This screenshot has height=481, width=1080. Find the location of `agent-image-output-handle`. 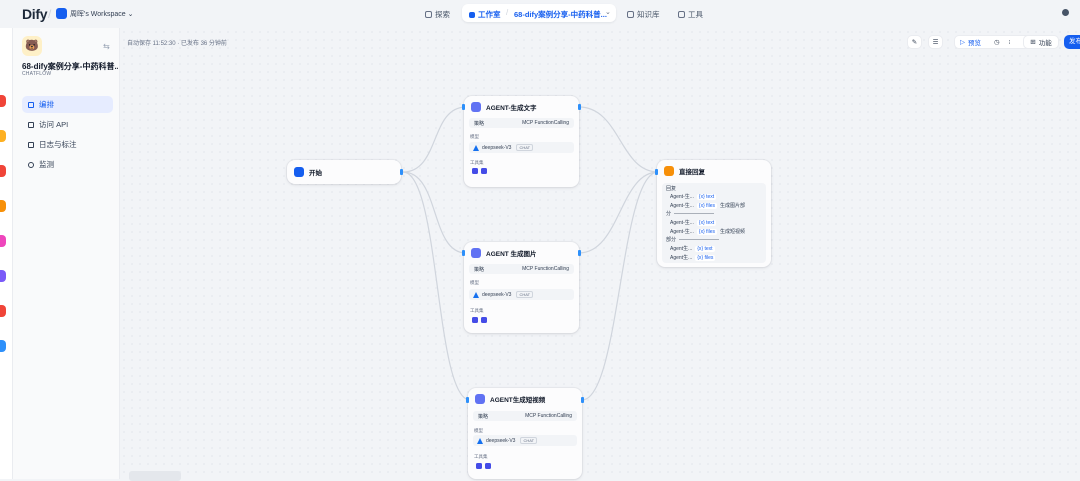

agent-image-output-handle is located at coordinates (579, 253).